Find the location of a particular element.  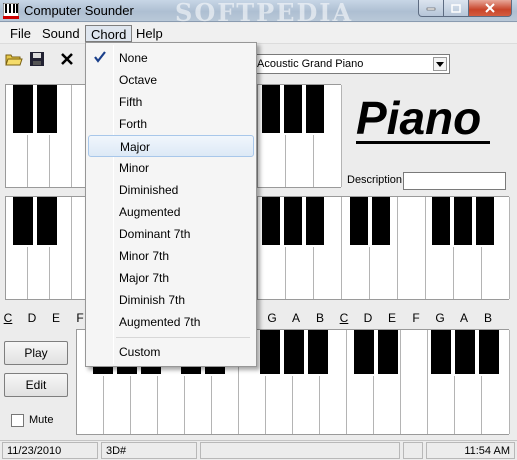

open-button is located at coordinates (14, 59).